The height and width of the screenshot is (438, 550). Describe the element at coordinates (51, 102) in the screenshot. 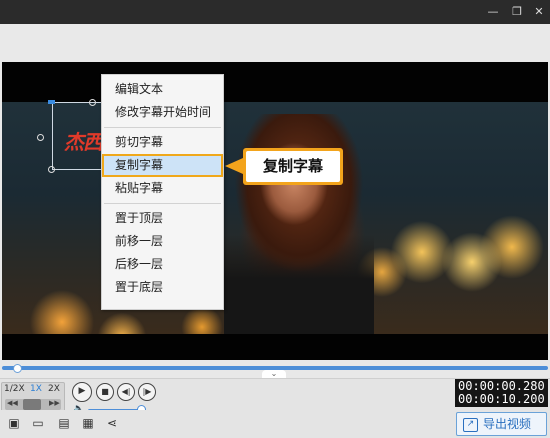

I see `box-marker-blue` at that location.